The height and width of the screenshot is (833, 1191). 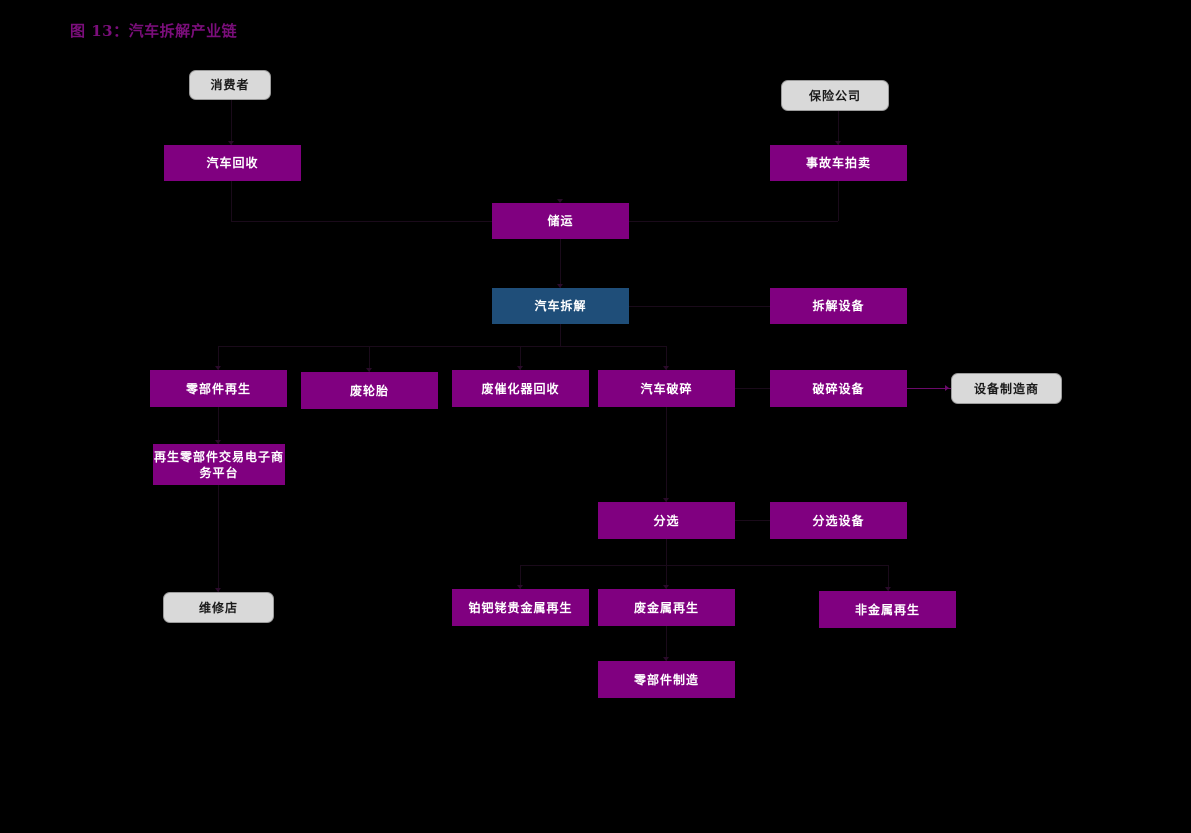 I want to click on node-label: 维修店, so click(x=218, y=607).